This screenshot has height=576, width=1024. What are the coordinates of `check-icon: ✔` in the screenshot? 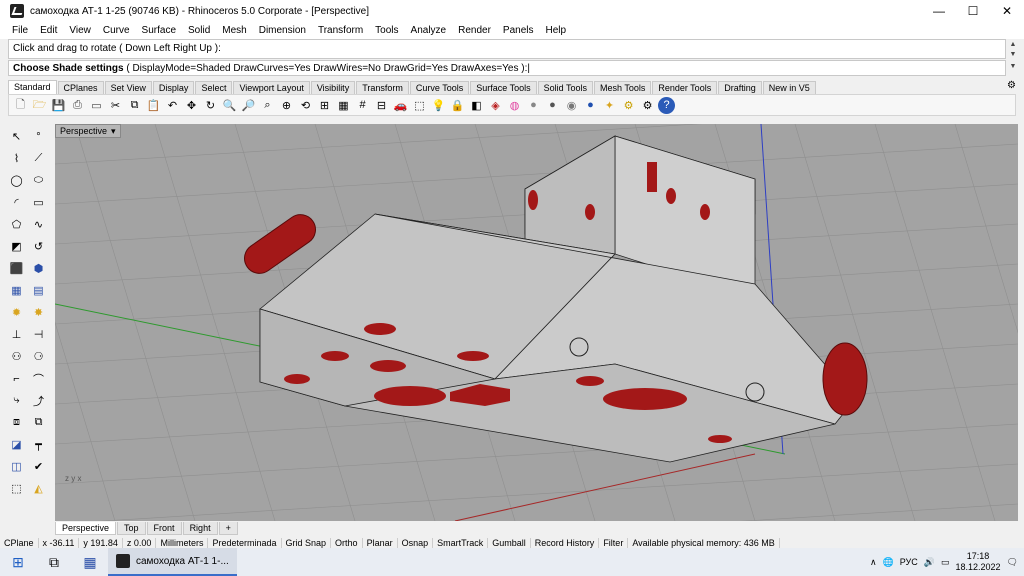 It's located at (38, 466).